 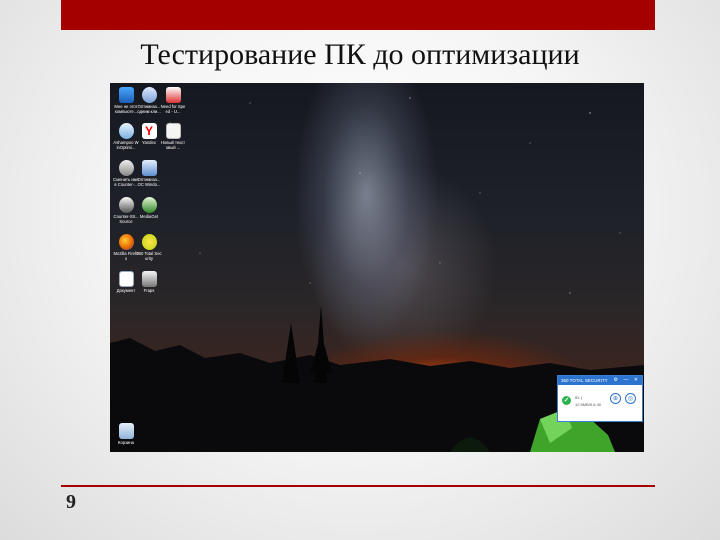 I want to click on antivirus-status-line1: ID: |, so click(x=579, y=397).